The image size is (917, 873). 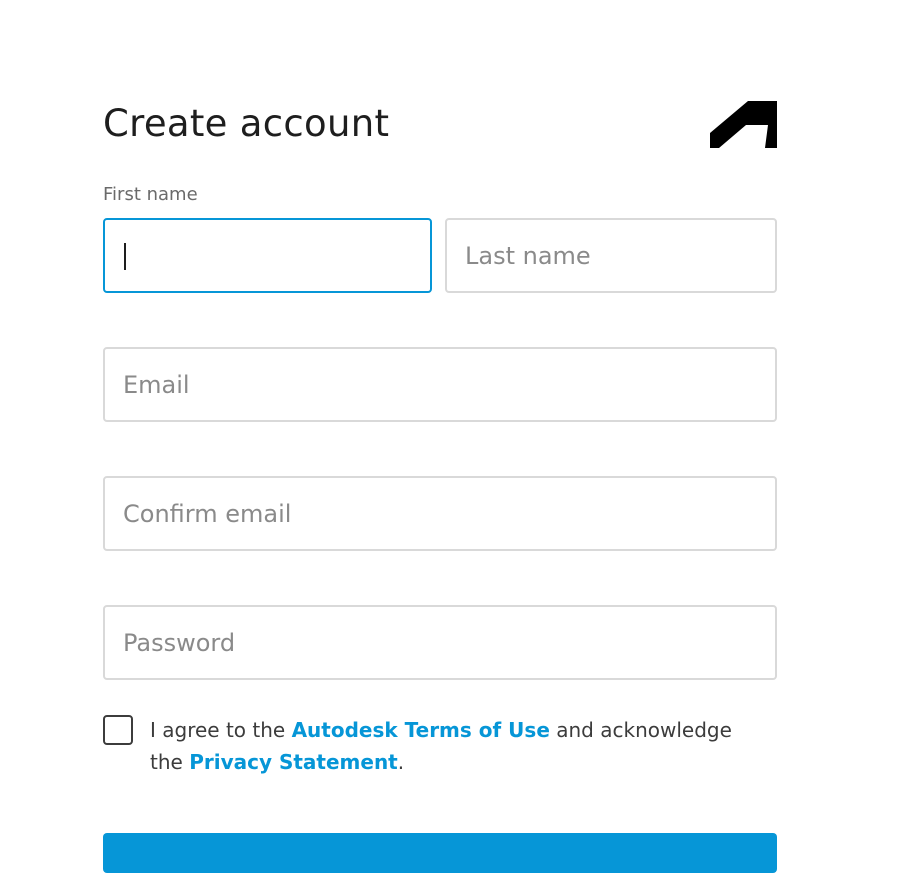 I want to click on agreement-text-part-3: ., so click(x=401, y=762).